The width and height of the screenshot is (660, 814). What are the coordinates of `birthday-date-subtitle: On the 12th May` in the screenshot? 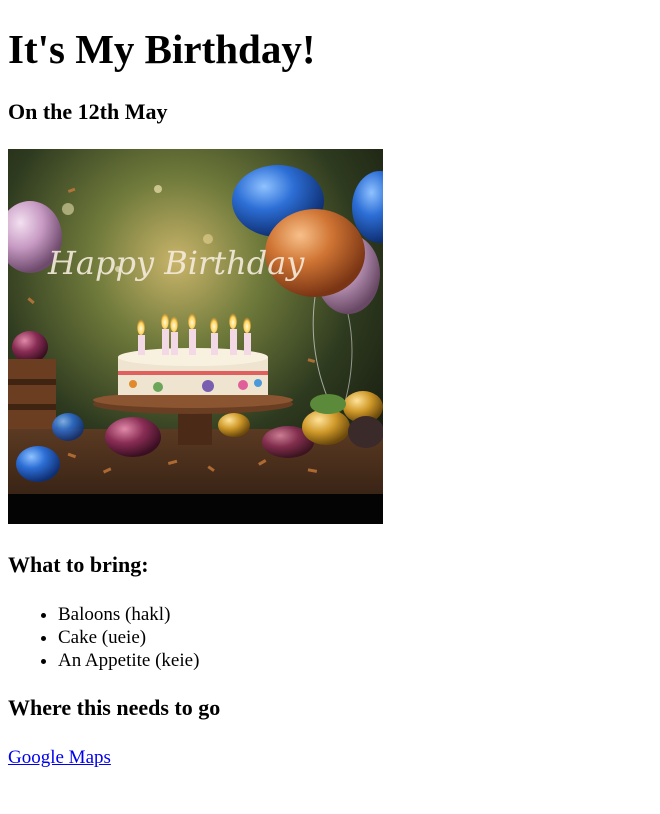 It's located at (88, 111).